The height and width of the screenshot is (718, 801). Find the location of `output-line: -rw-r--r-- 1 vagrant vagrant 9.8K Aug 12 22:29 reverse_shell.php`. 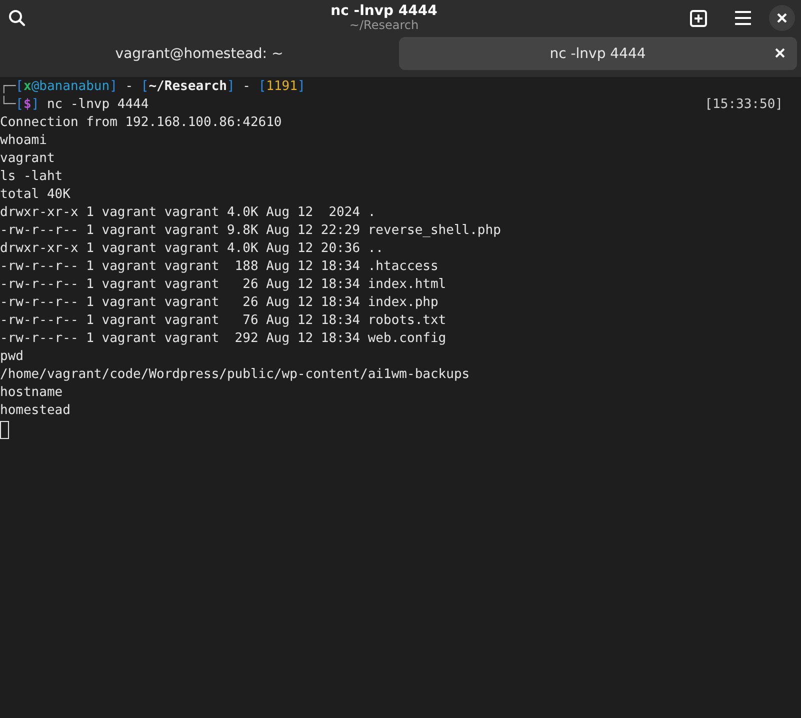

output-line: -rw-r--r-- 1 vagrant vagrant 9.8K Aug 12 22:29 reverse_shell.php is located at coordinates (251, 231).